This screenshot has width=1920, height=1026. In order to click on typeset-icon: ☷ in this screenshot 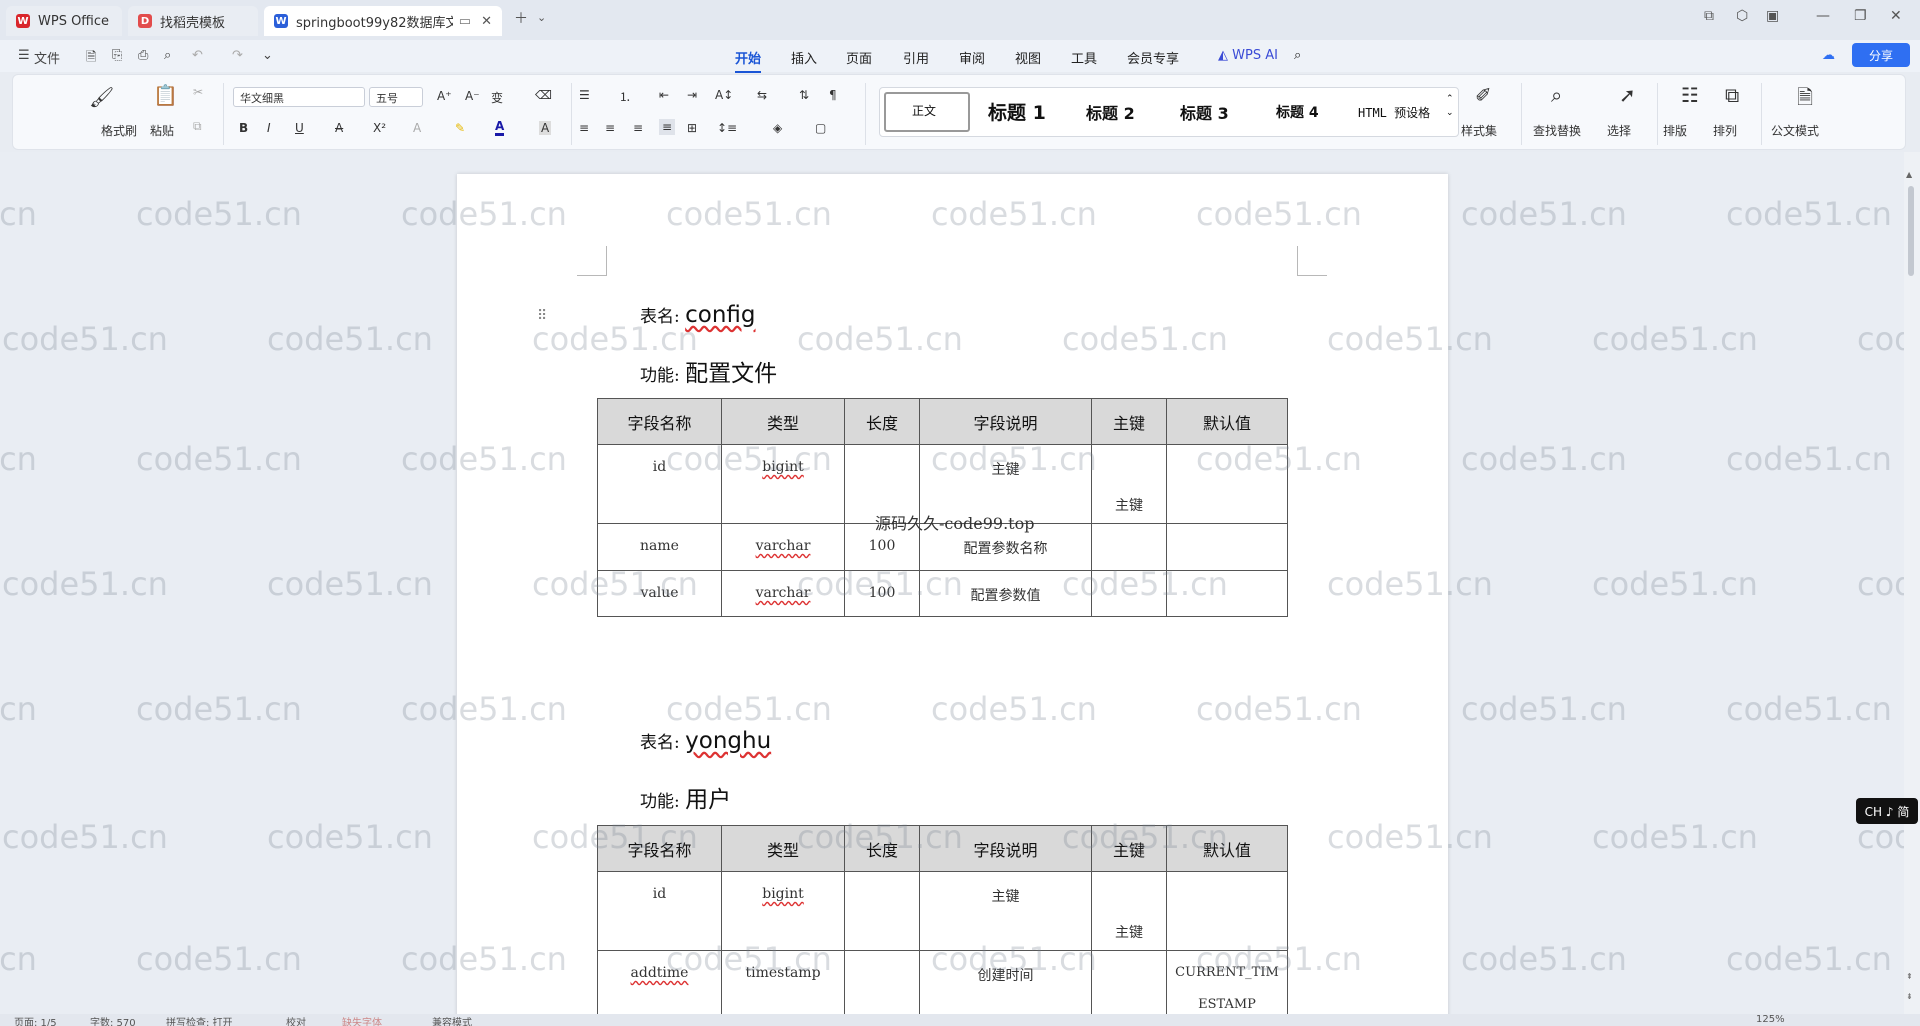, I will do `click(1690, 95)`.